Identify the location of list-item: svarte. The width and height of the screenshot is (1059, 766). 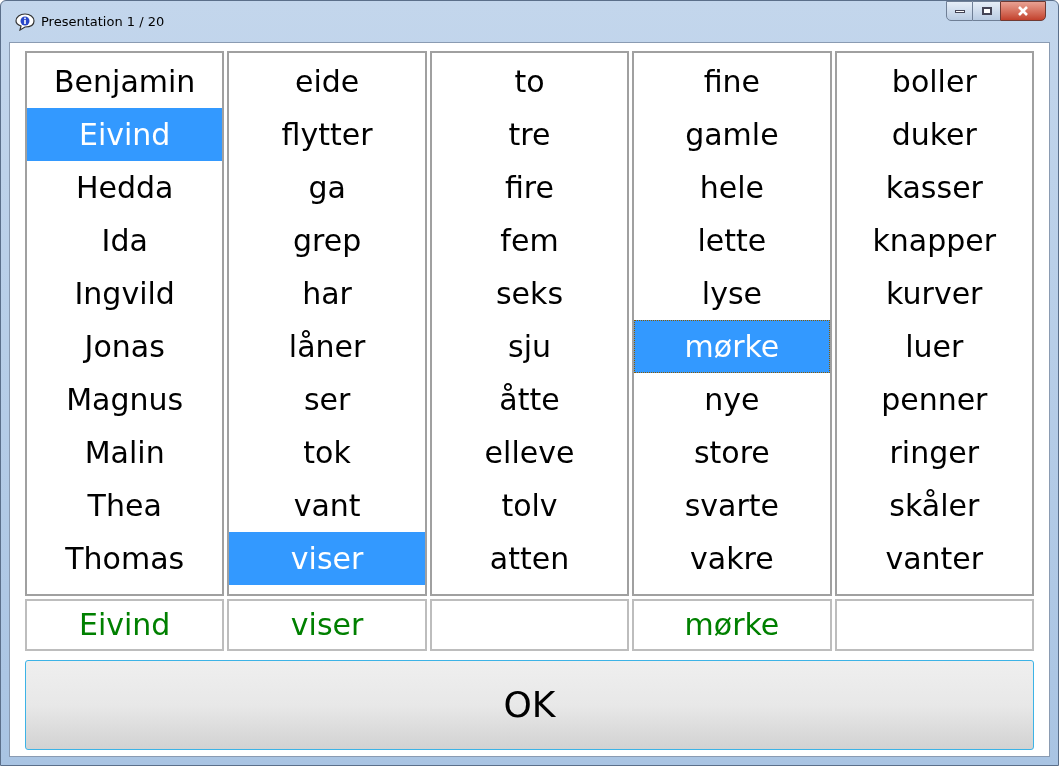
(732, 505).